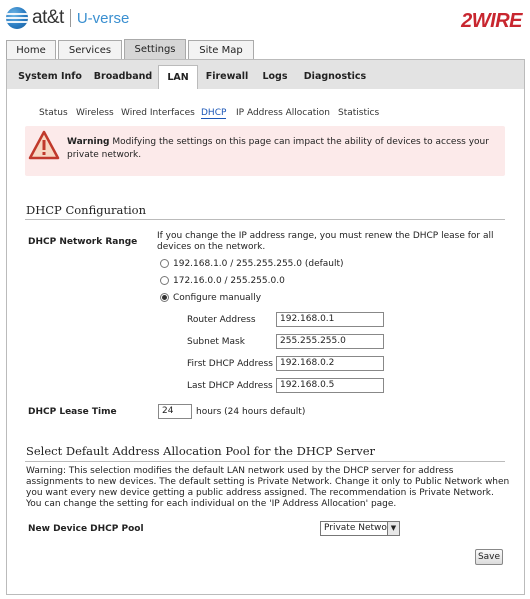 This screenshot has width=530, height=599. I want to click on tab-services: Services, so click(90, 49).